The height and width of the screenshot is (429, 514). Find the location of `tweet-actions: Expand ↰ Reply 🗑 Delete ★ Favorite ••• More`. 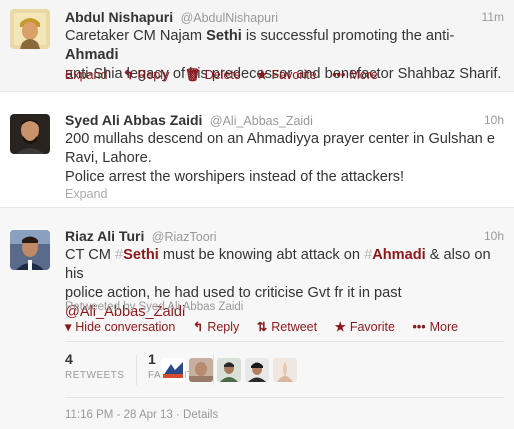

tweet-actions: Expand ↰ Reply 🗑 Delete ★ Favorite ••• More is located at coordinates (227, 75).